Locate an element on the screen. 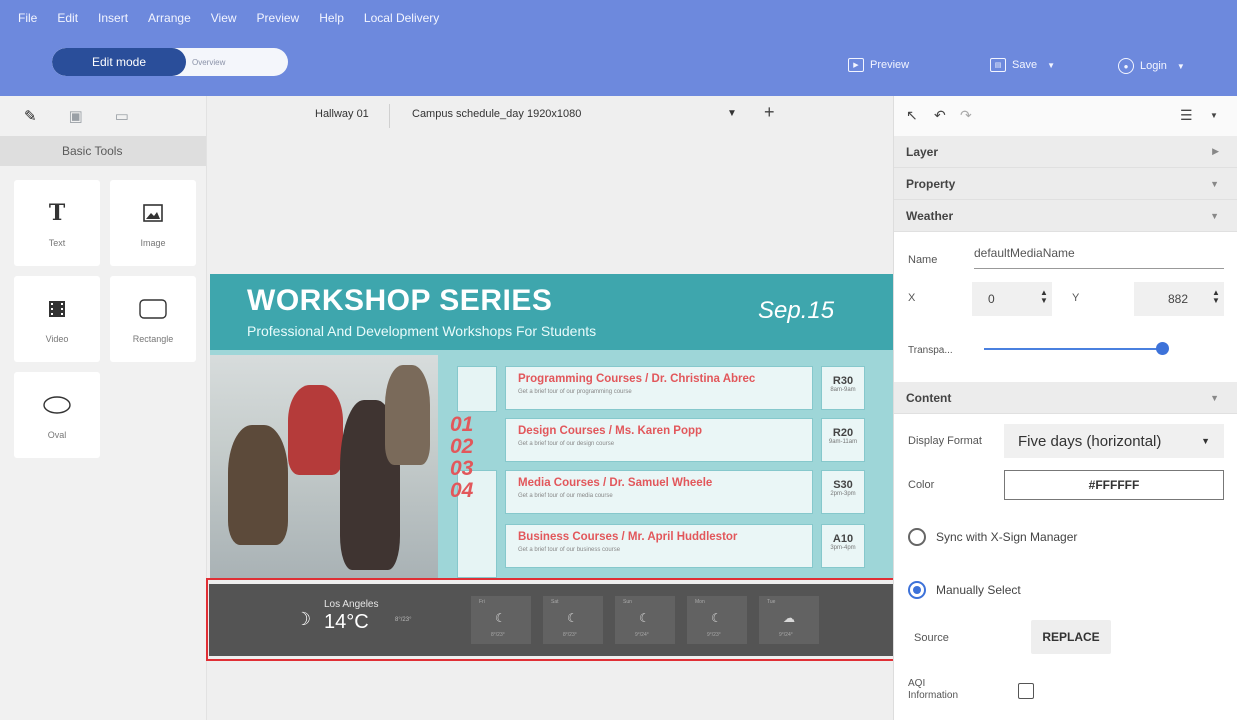 This screenshot has width=1237, height=720. mode-toggle: Edit mode Overview is located at coordinates (170, 62).